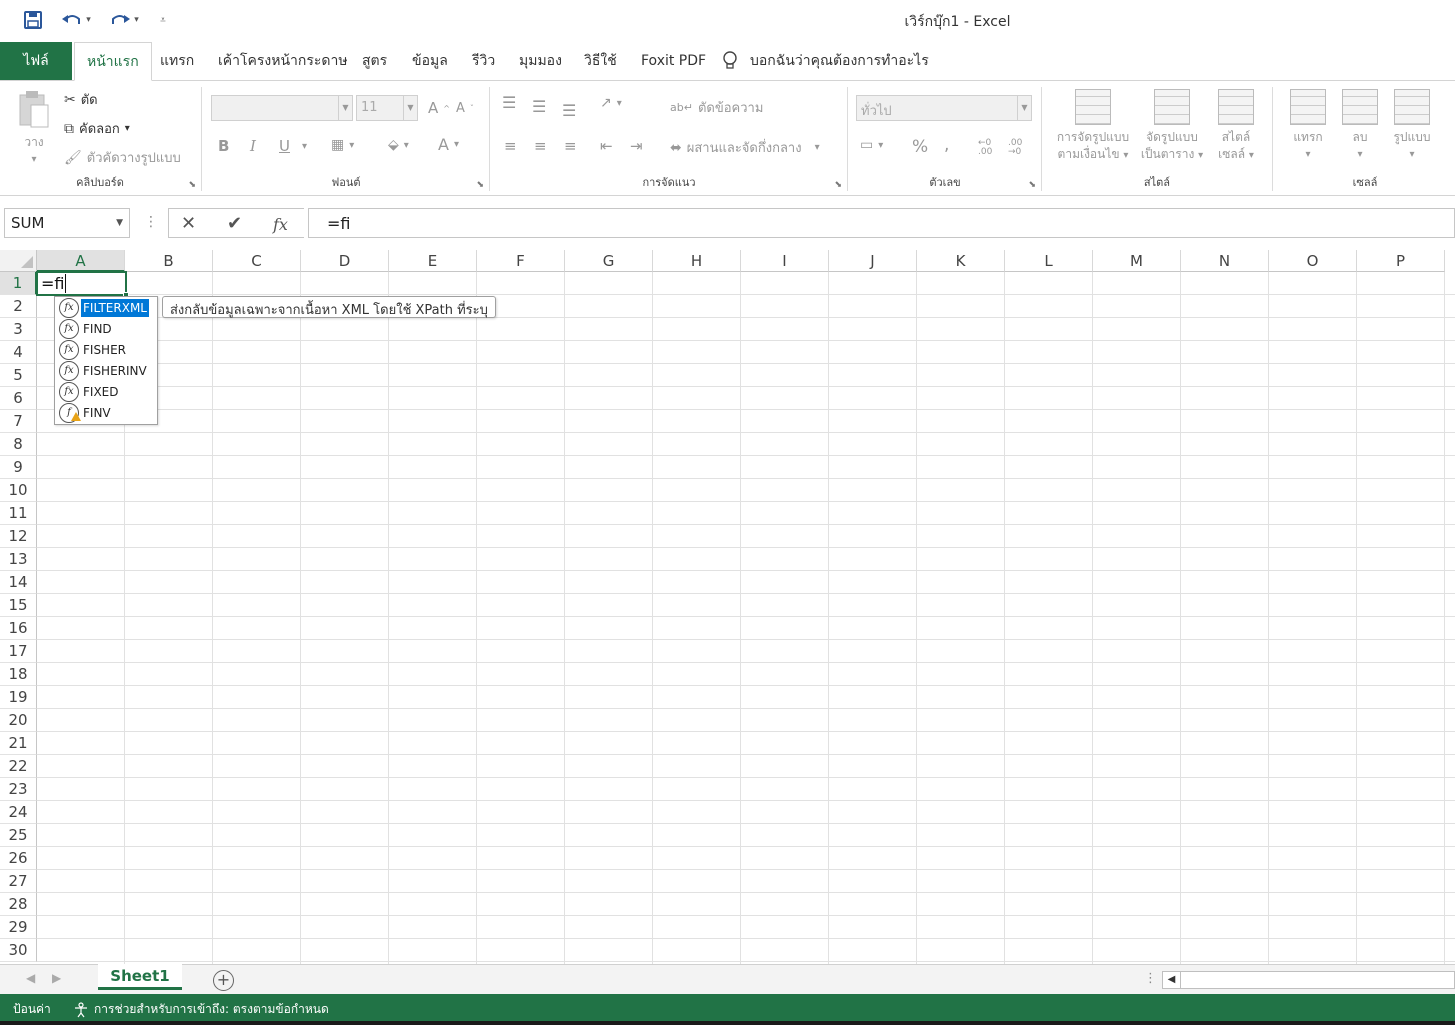 The image size is (1455, 1025). What do you see at coordinates (569, 110) in the screenshot?
I see `bottom-align-icon: ☰` at bounding box center [569, 110].